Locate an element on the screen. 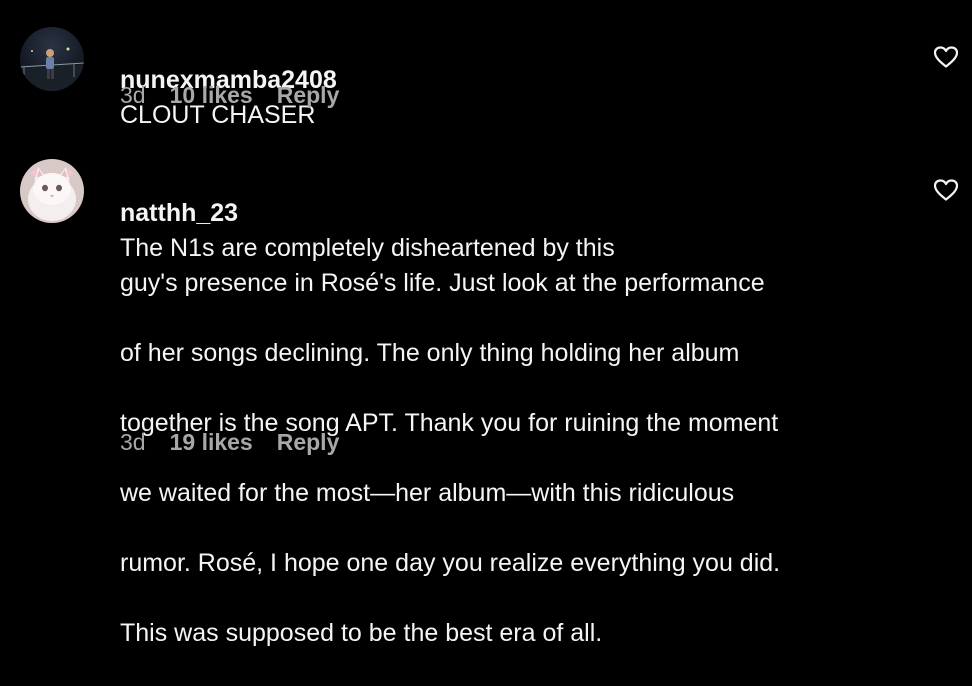  comment-meta: 3d 19 likes Reply is located at coordinates (229, 442).